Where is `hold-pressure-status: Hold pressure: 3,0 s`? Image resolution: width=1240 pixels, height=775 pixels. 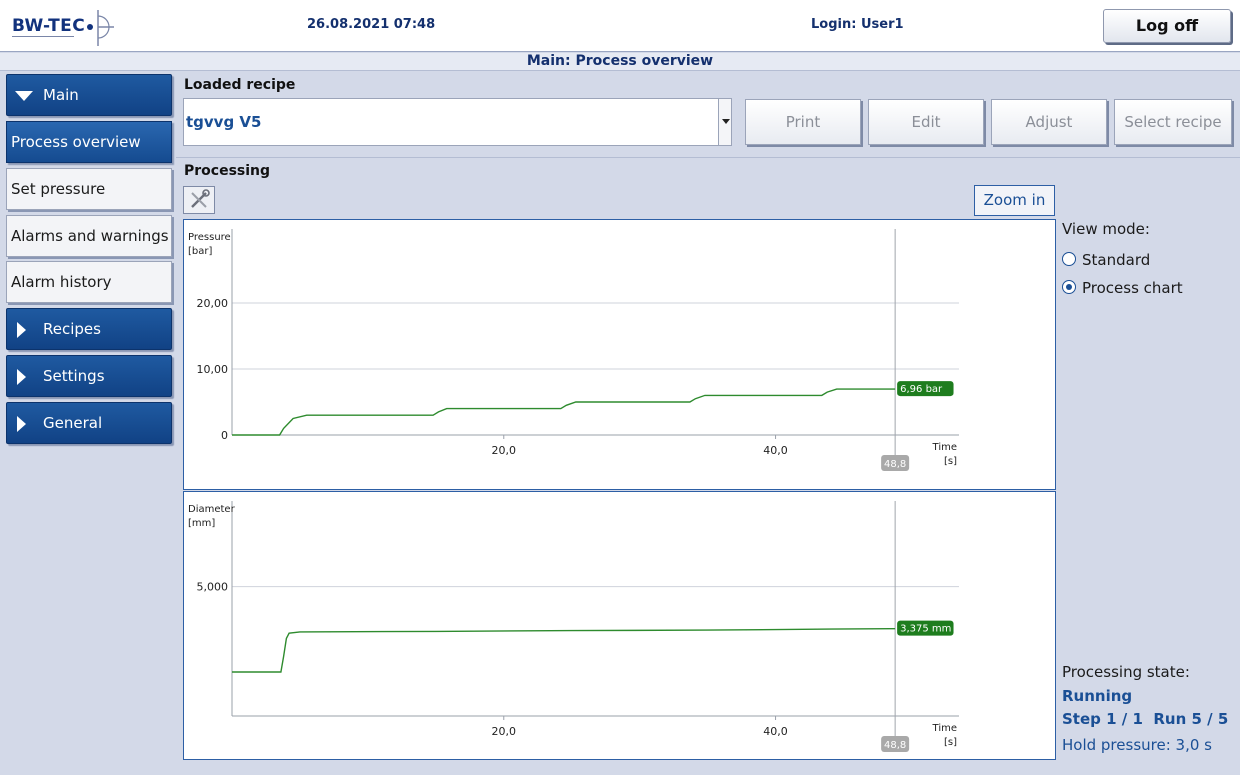
hold-pressure-status: Hold pressure: 3,0 s is located at coordinates (1137, 745).